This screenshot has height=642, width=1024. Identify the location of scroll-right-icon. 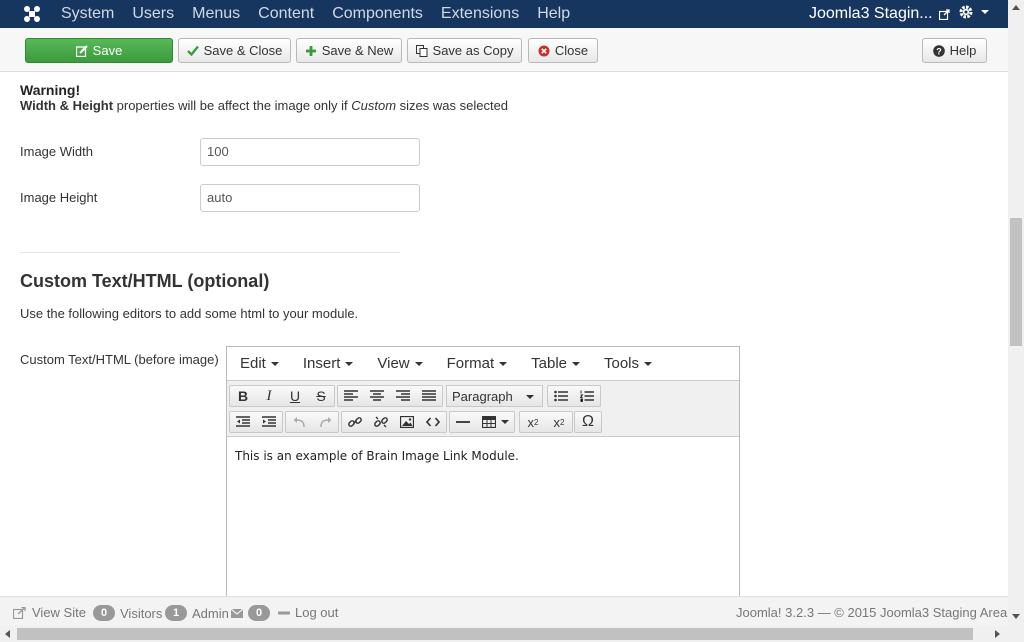
(997, 634).